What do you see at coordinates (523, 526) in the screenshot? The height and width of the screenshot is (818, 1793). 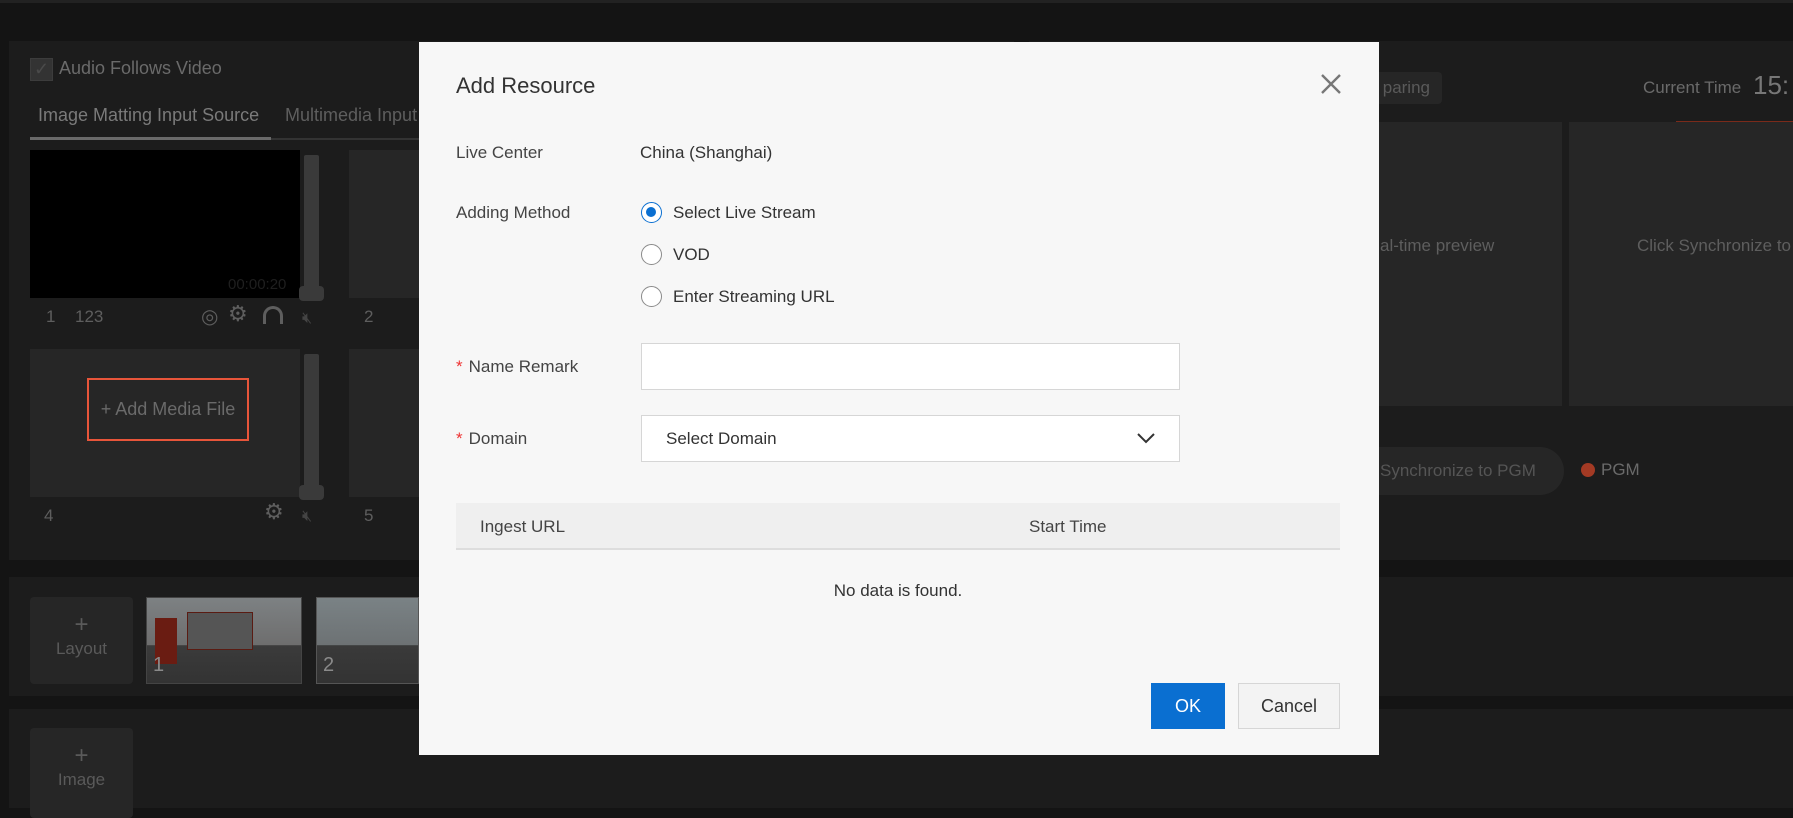 I see `column-ingest-url: Ingest URL` at bounding box center [523, 526].